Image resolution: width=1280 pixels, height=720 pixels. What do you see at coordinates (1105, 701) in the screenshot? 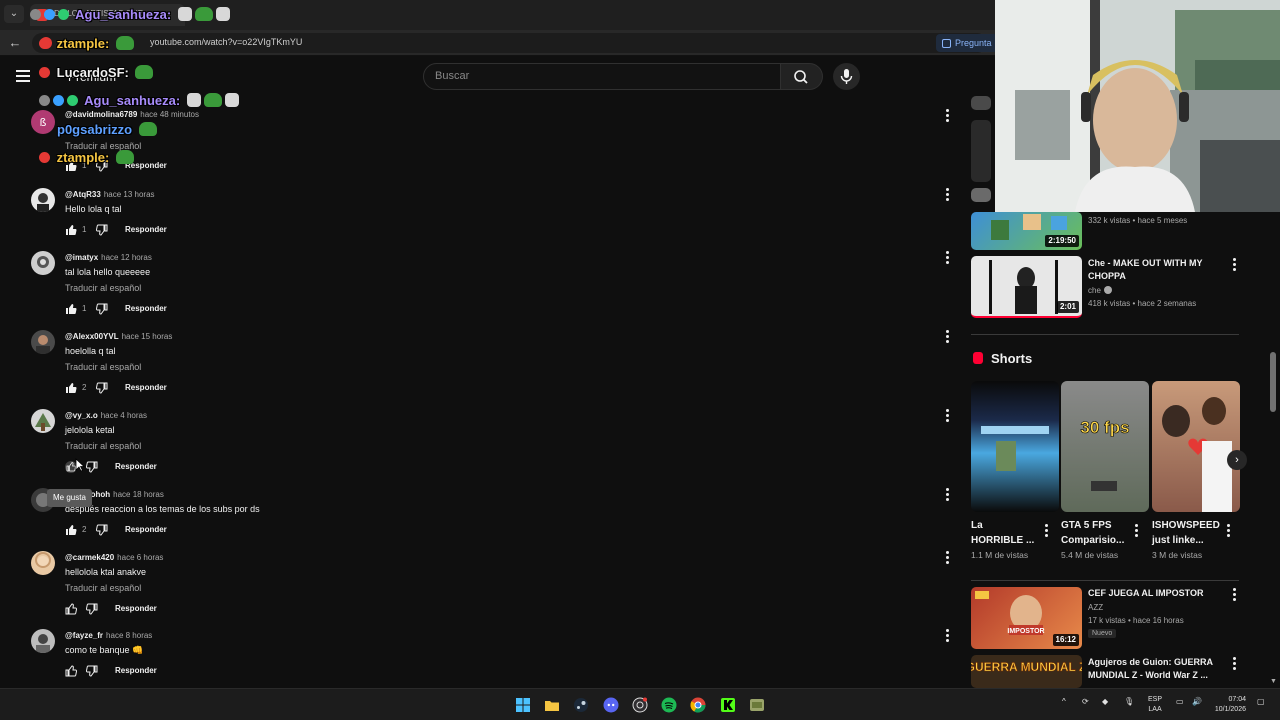
I see `security-icon: ◆` at bounding box center [1105, 701].